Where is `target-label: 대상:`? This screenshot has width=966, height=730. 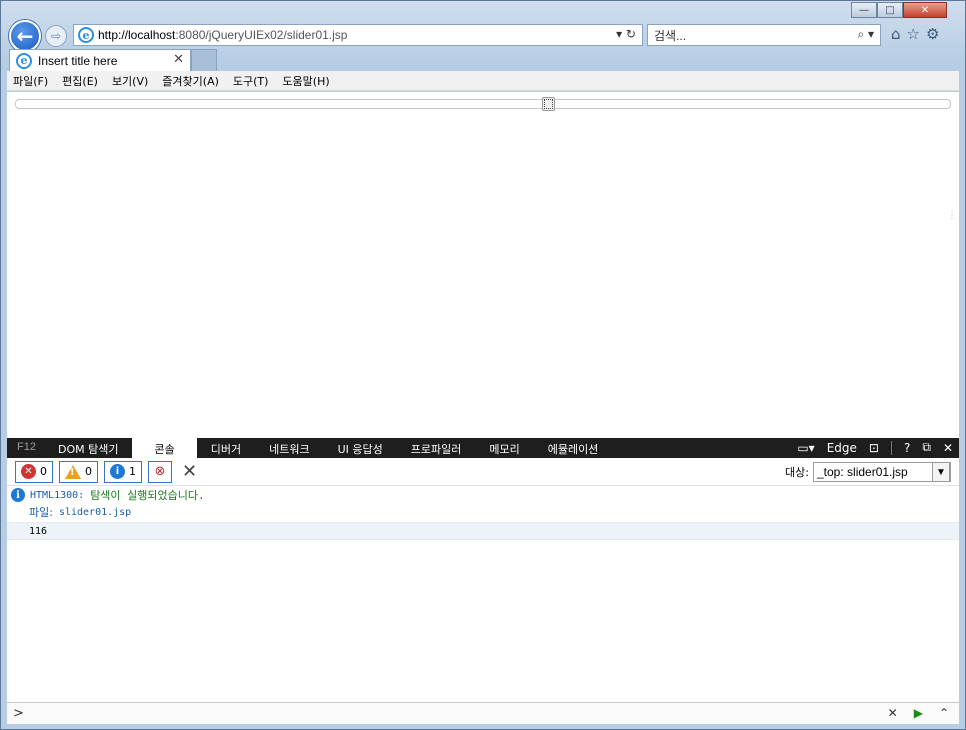 target-label: 대상: is located at coordinates (797, 472).